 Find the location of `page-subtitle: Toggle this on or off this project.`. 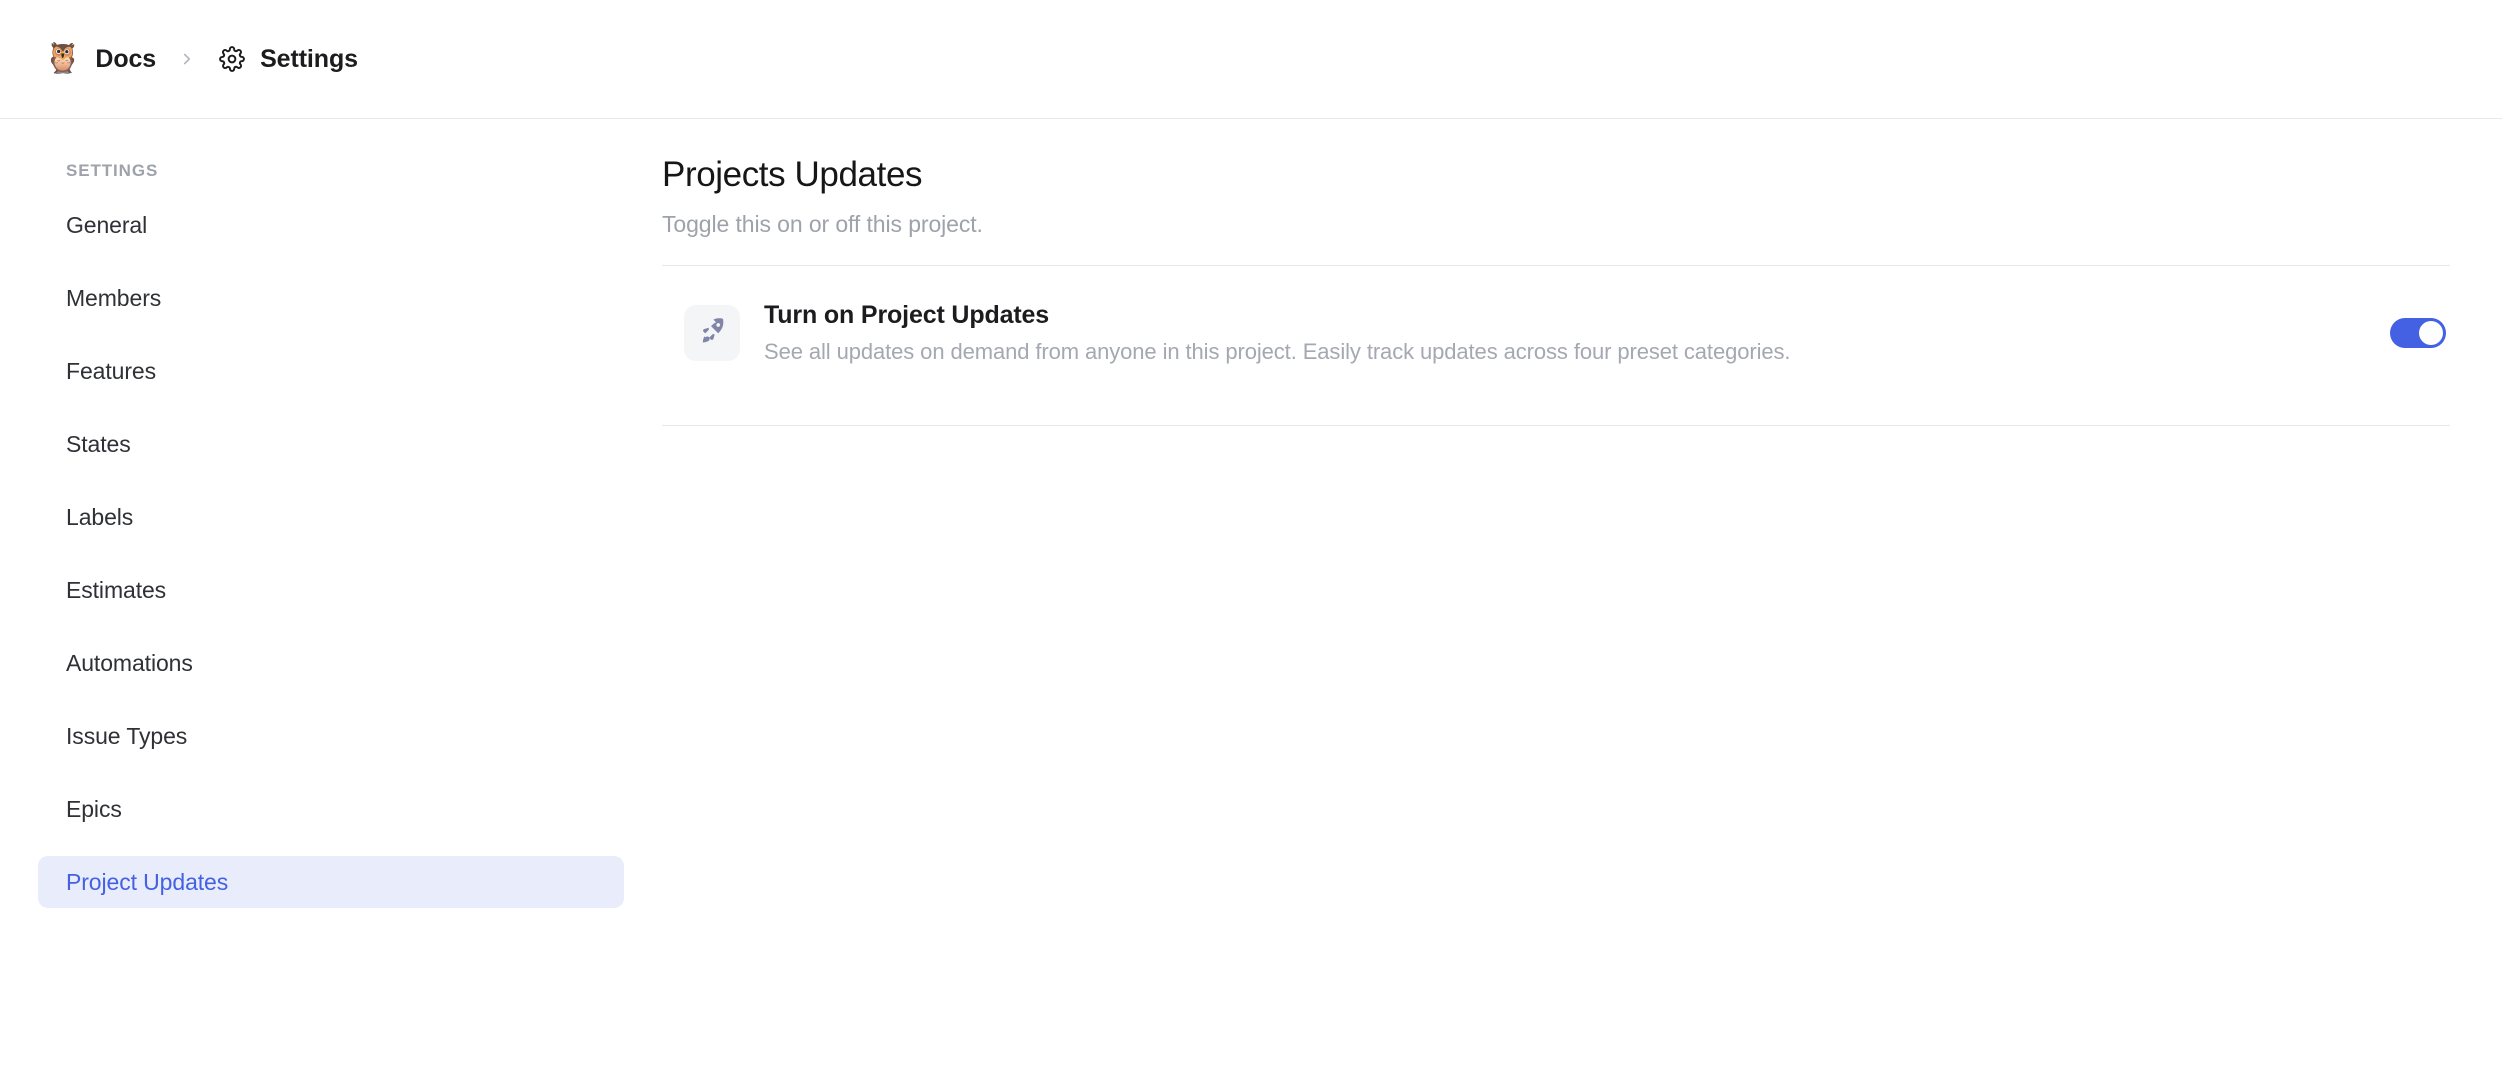

page-subtitle: Toggle this on or off this project. is located at coordinates (822, 224).